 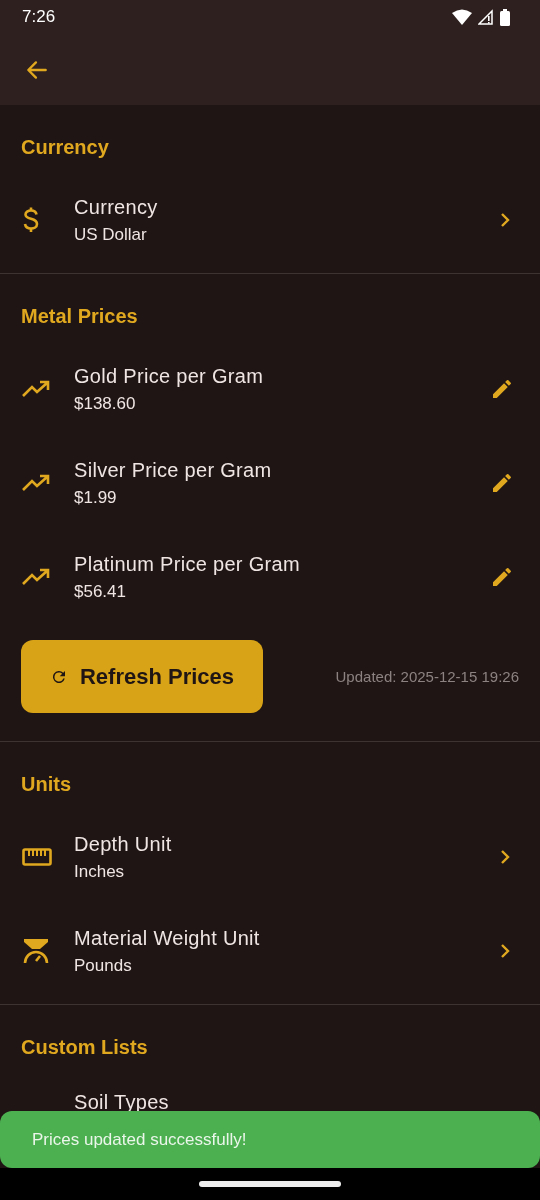 What do you see at coordinates (270, 951) in the screenshot?
I see `settings-item: Material Weight Unit Pounds` at bounding box center [270, 951].